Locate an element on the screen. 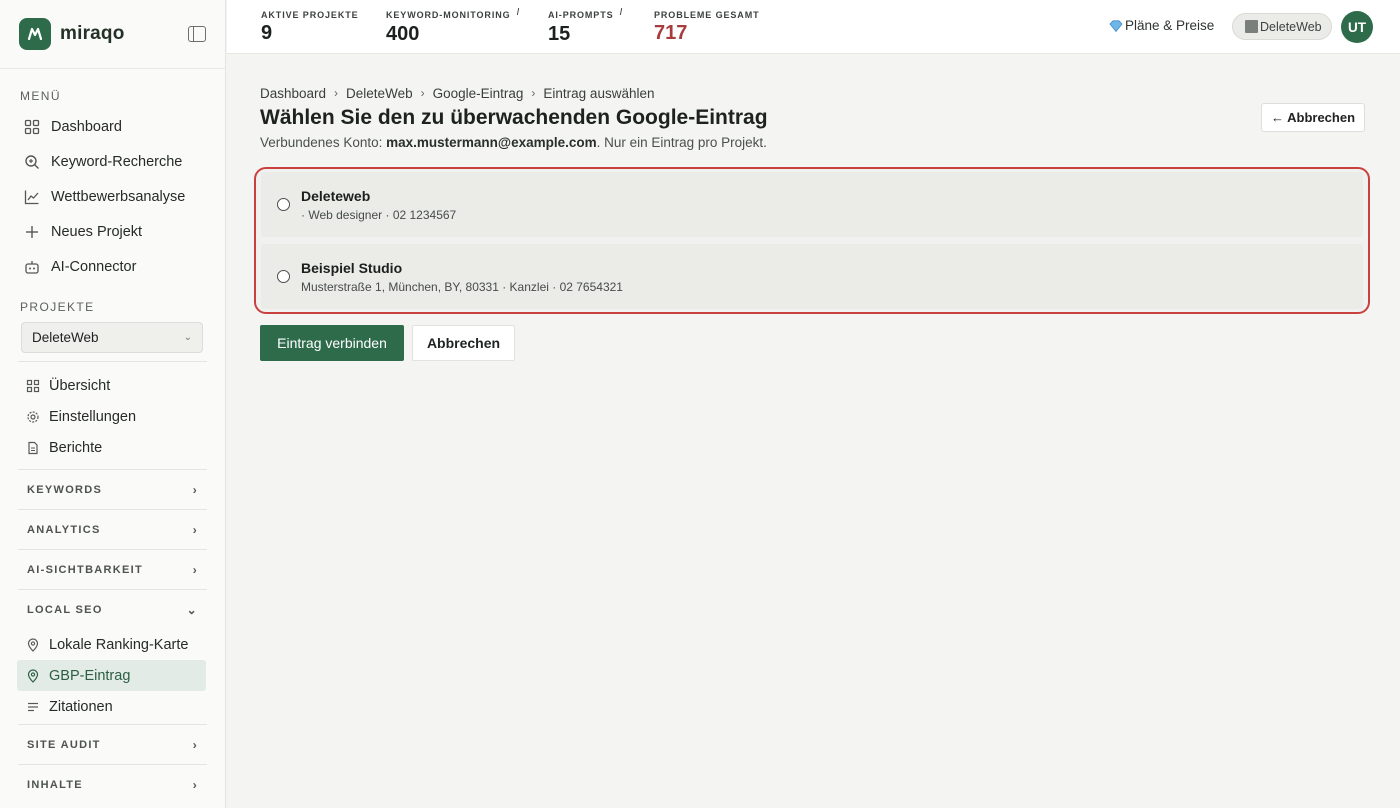 This screenshot has height=808, width=1400. breadcrumb-item: DeleteWeb is located at coordinates (379, 93).